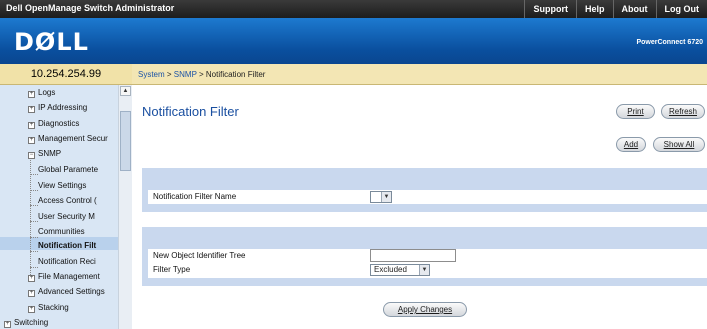  Describe the element at coordinates (67, 200) in the screenshot. I see `sidebar-item-access-control: Access Control (` at that location.